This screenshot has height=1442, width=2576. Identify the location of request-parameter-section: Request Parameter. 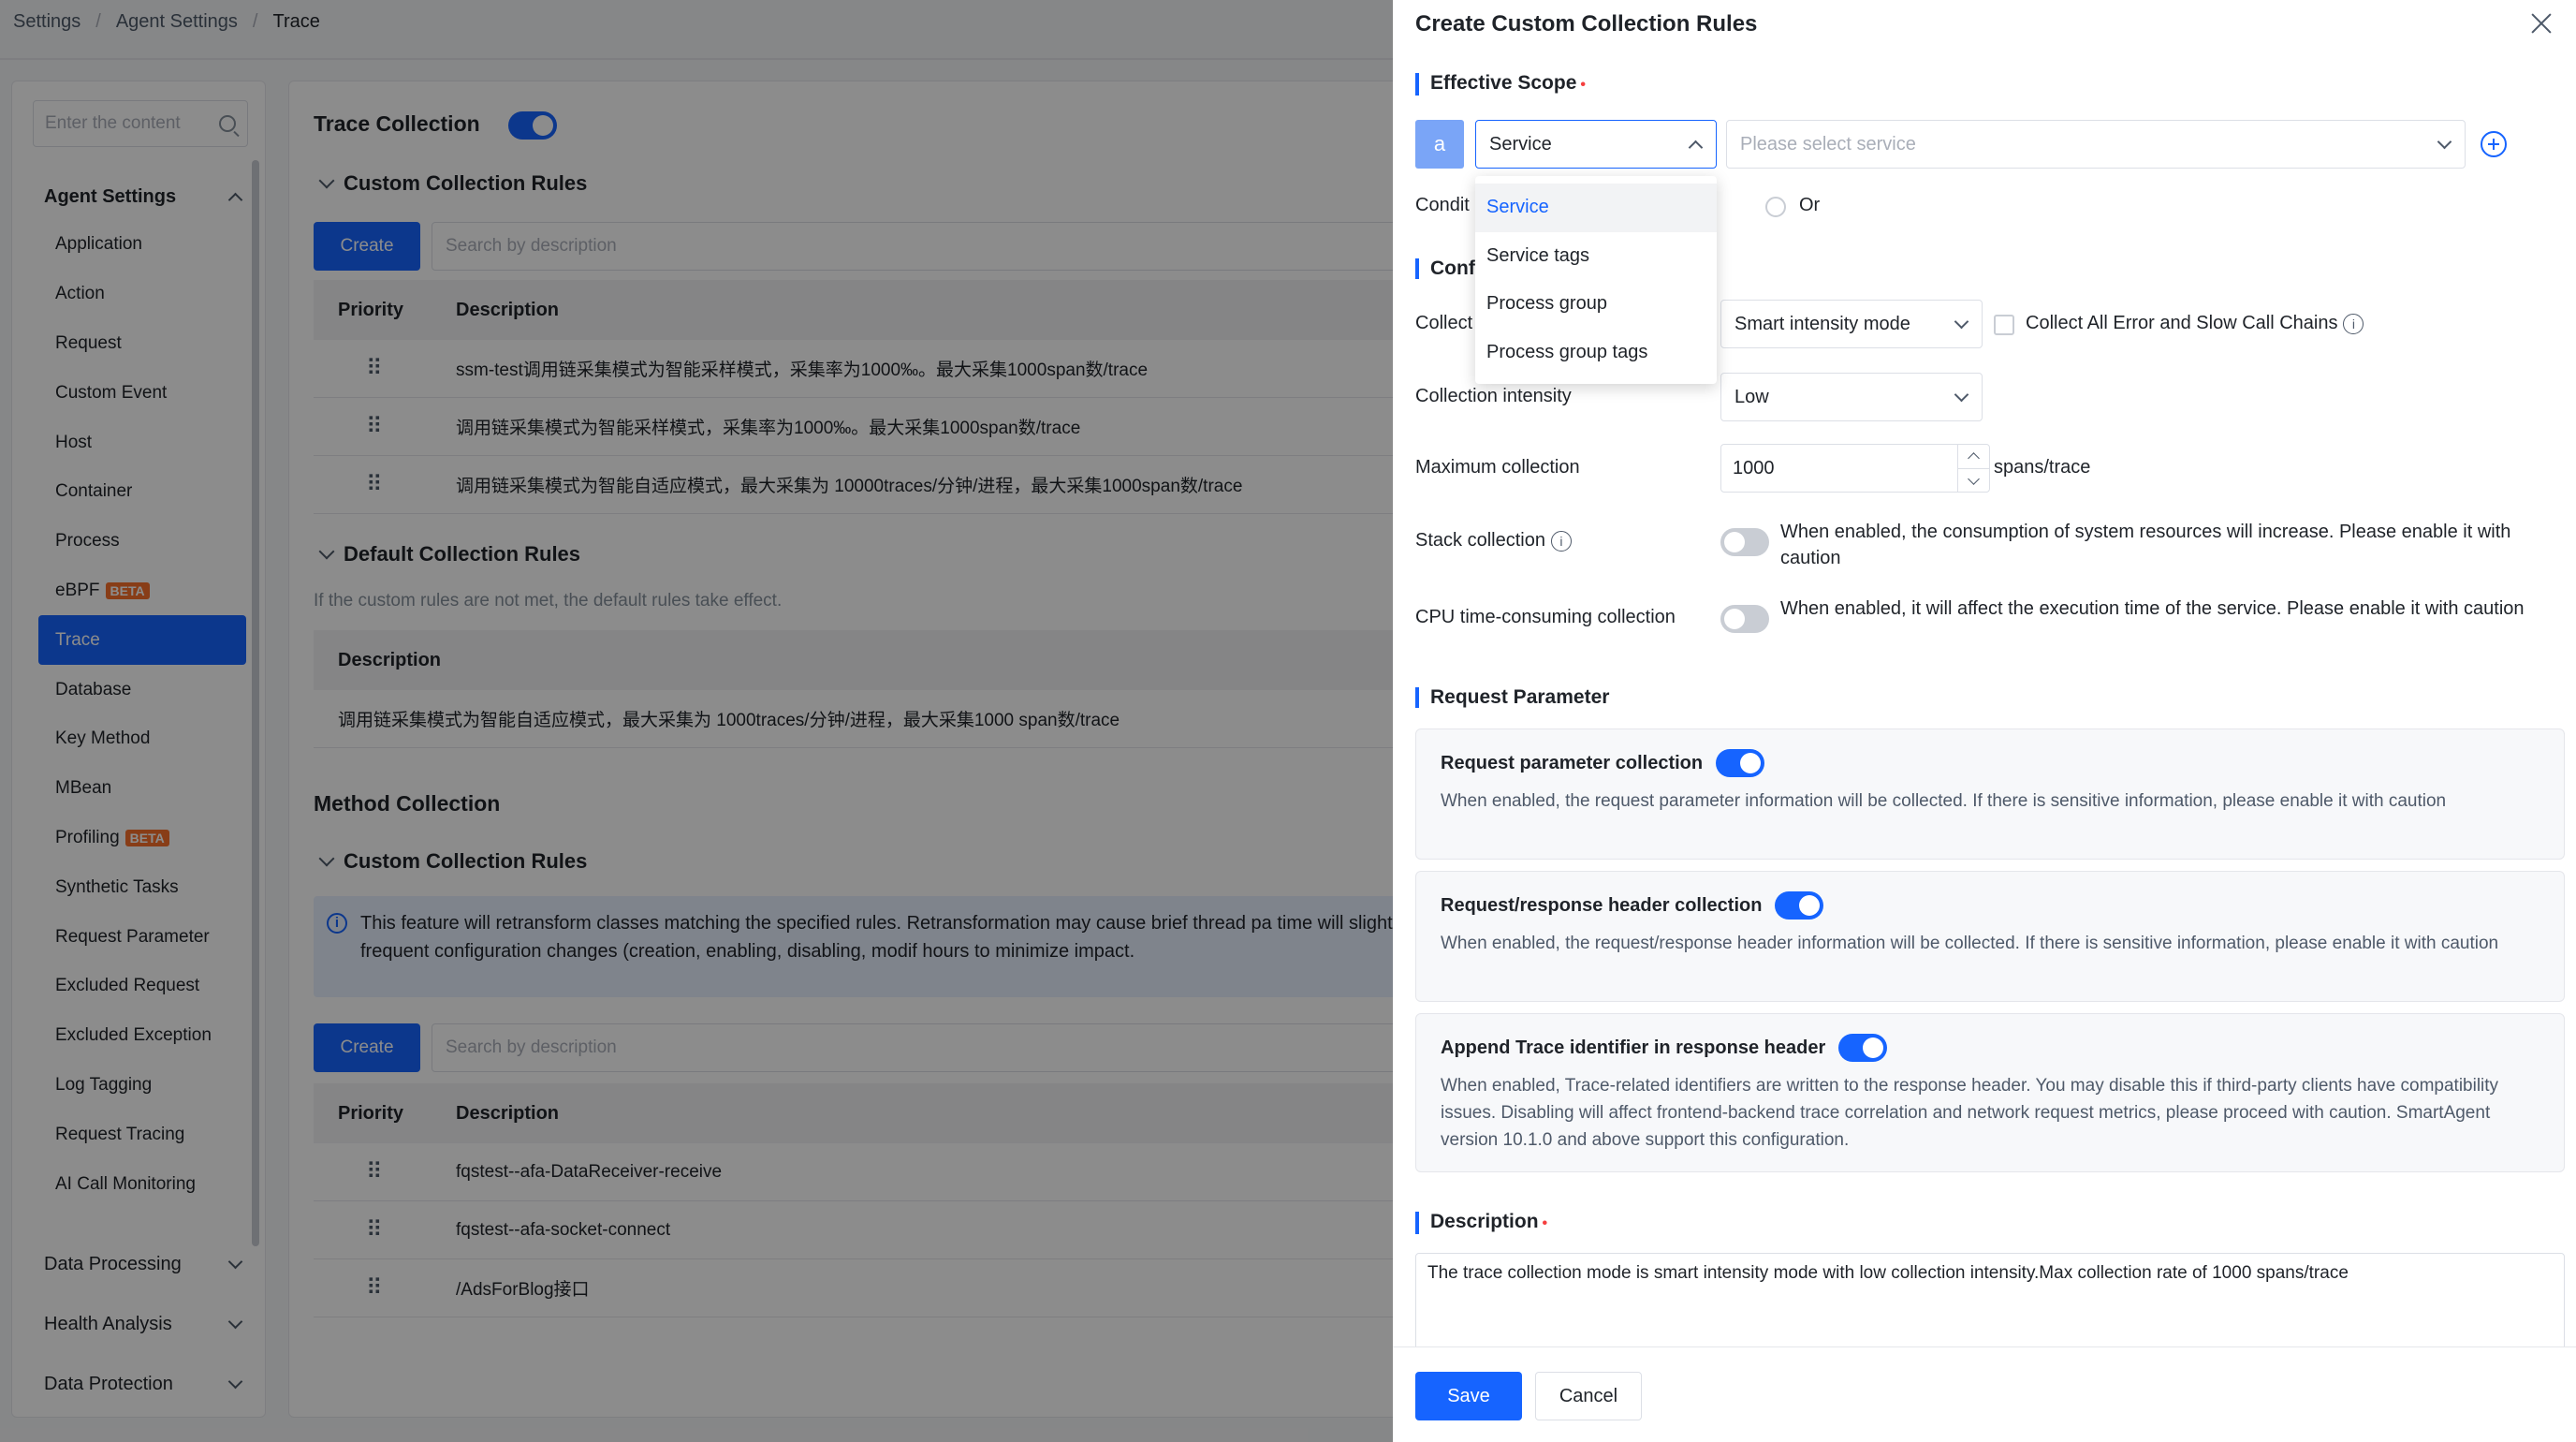
(1512, 697).